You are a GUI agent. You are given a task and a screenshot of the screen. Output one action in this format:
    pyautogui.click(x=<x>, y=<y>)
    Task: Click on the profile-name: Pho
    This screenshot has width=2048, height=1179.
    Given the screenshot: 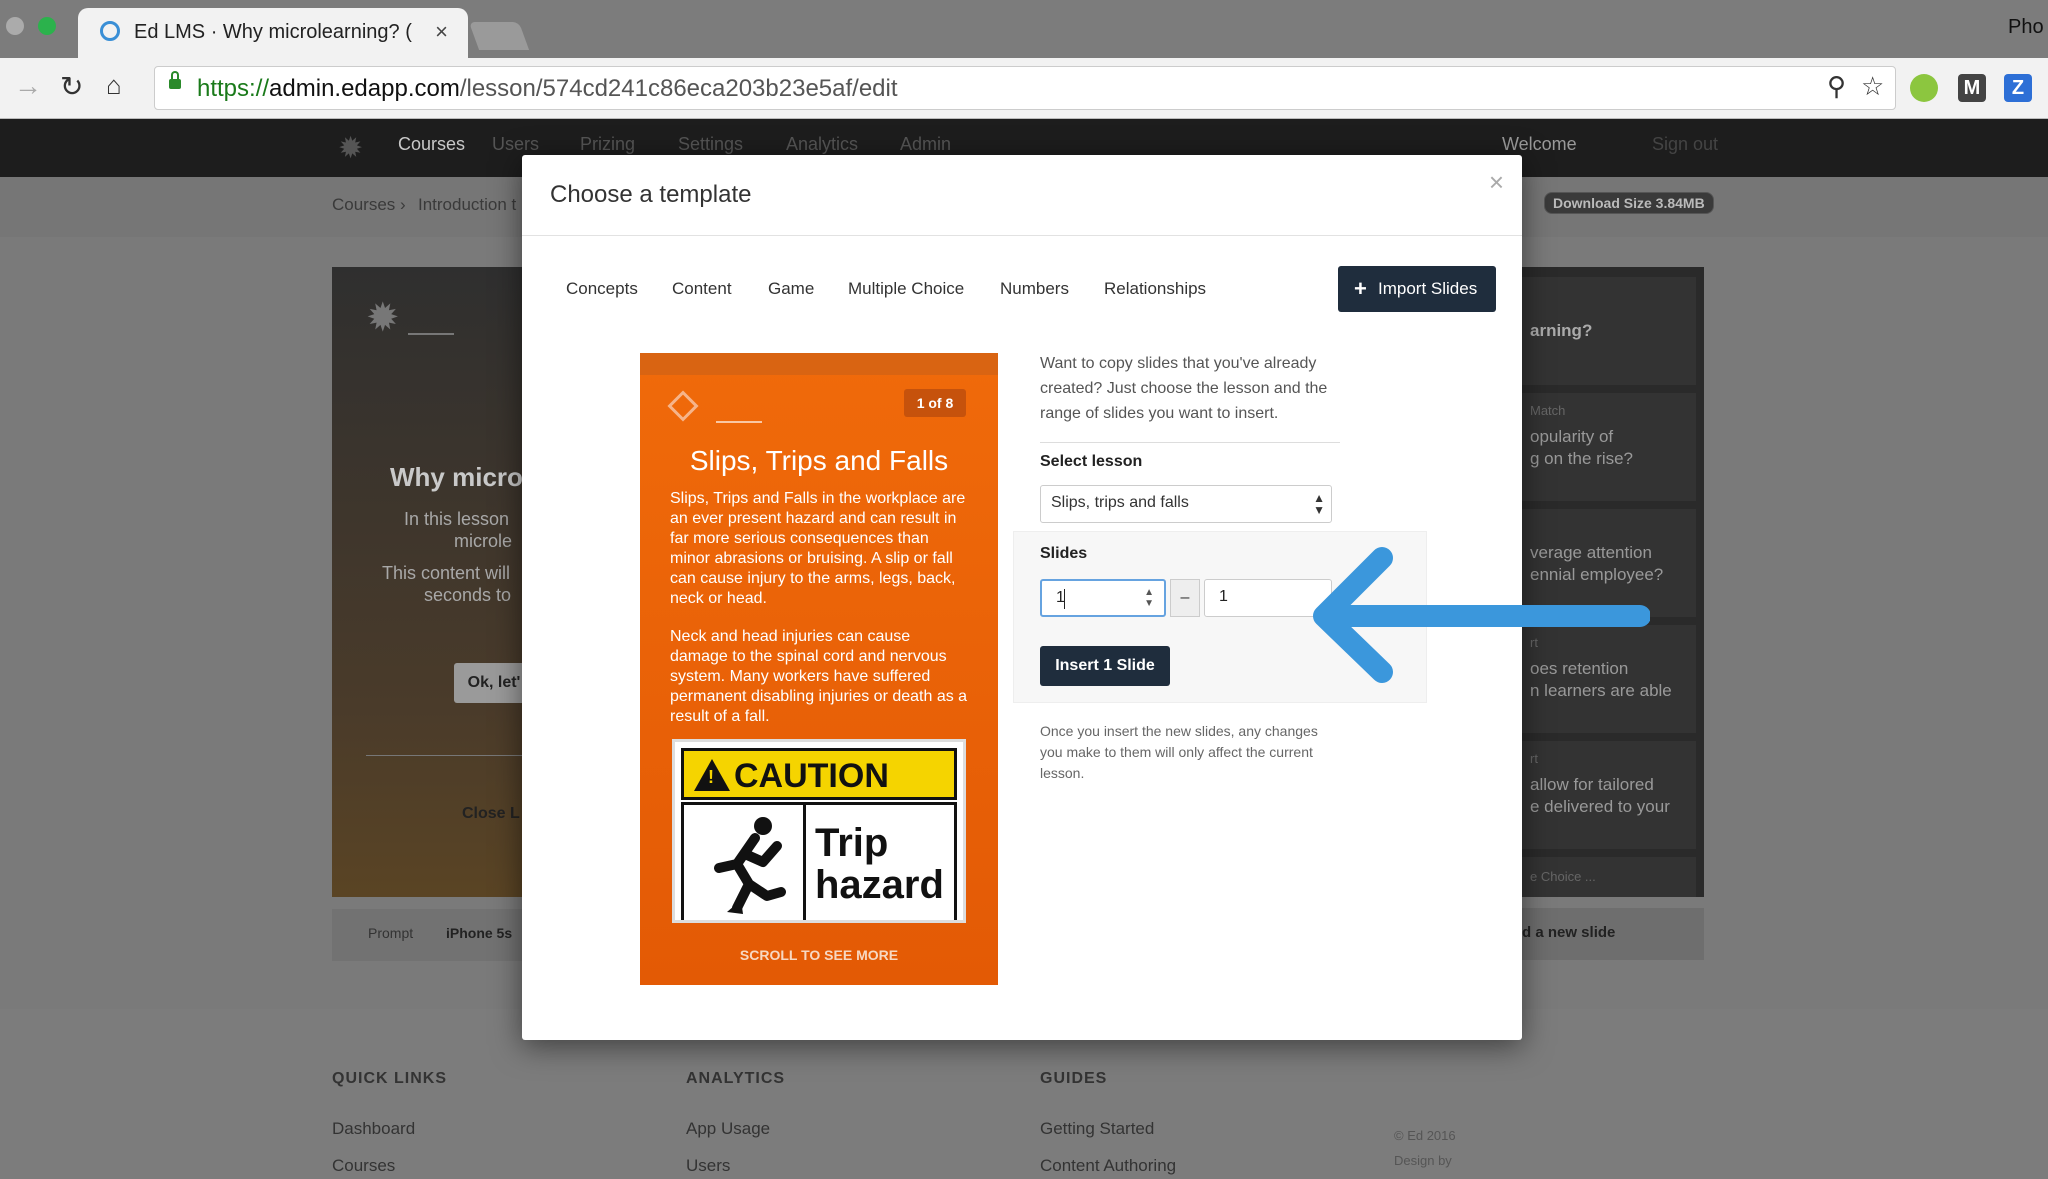 What is the action you would take?
    pyautogui.click(x=2026, y=27)
    